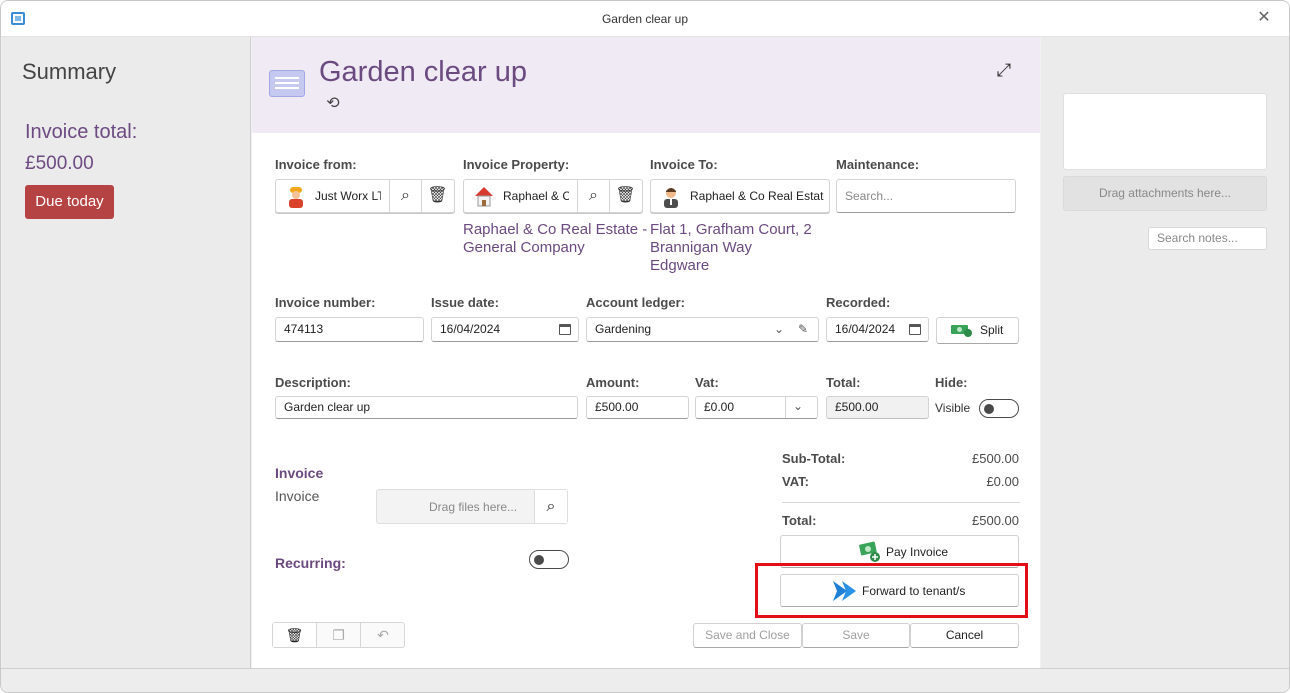  What do you see at coordinates (316, 164) in the screenshot?
I see `invoice-from-label: Invoice from:` at bounding box center [316, 164].